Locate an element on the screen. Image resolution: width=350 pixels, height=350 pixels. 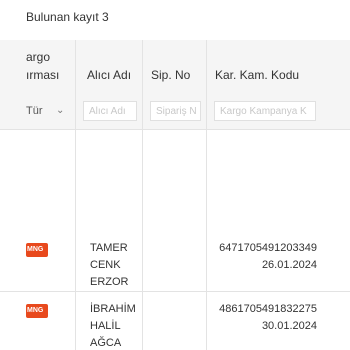
column-header-cargo-firm-line2: ırması is located at coordinates (42, 75).